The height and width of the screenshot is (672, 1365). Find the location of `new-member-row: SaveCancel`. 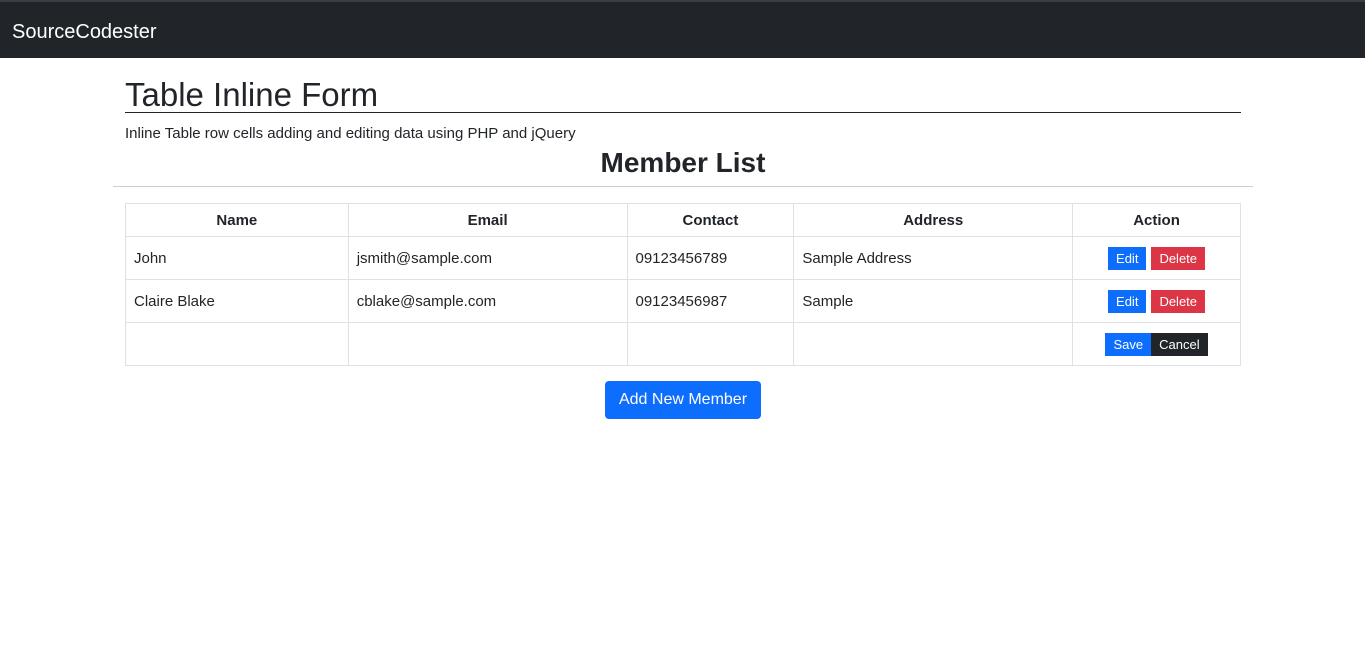

new-member-row: SaveCancel is located at coordinates (683, 344).